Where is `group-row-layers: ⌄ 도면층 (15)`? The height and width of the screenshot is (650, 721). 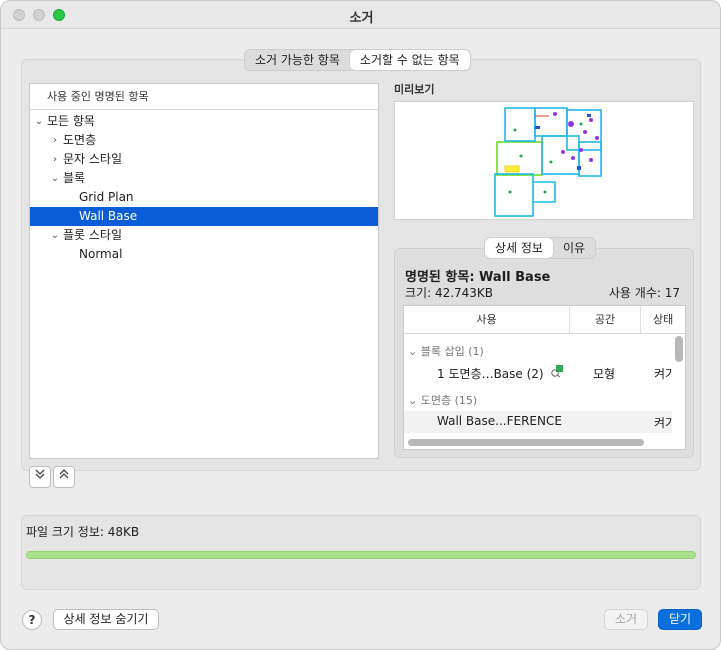
group-row-layers: ⌄ 도면층 (15) is located at coordinates (442, 400).